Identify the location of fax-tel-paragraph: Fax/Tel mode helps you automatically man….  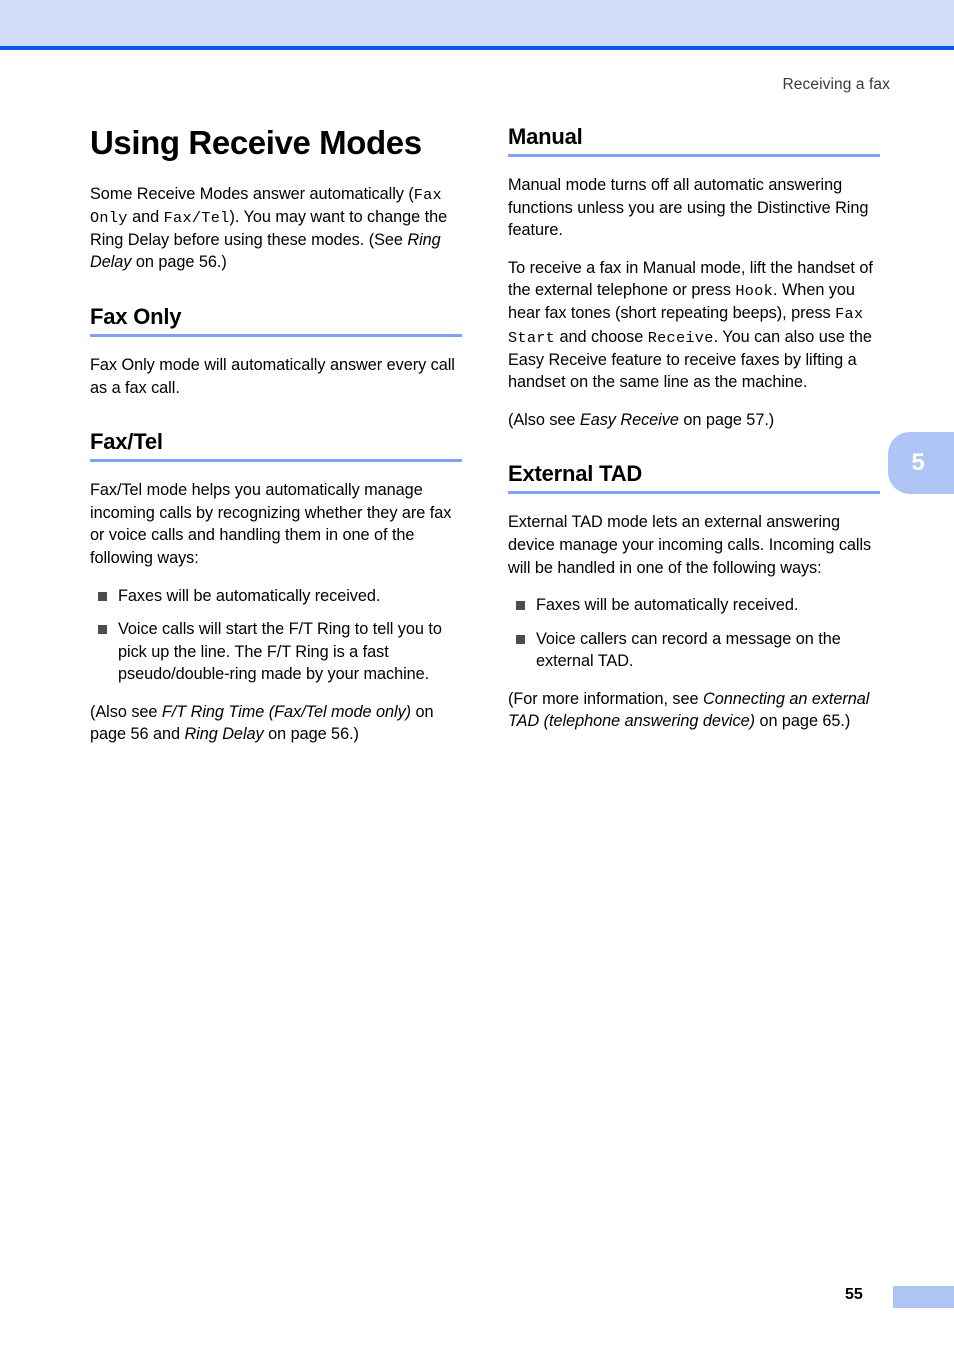
(271, 524).